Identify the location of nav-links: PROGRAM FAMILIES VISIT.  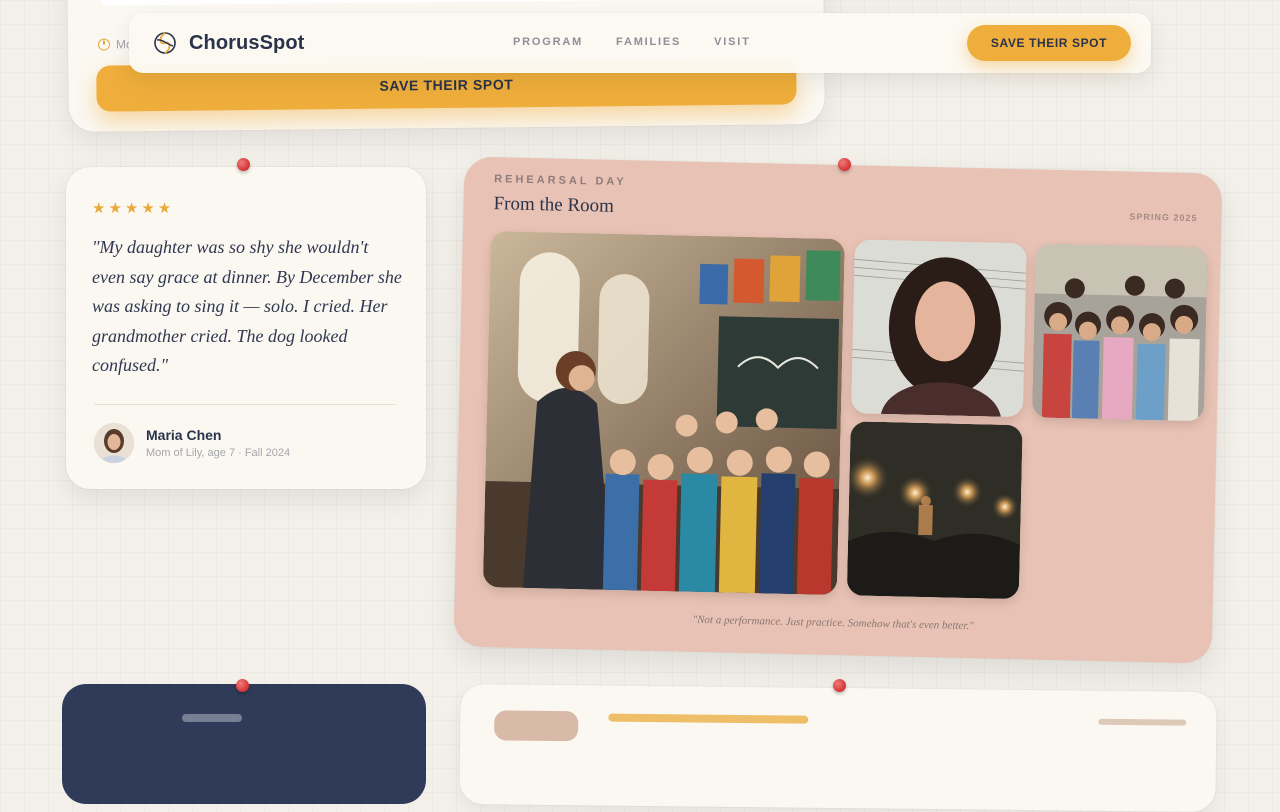
(632, 42).